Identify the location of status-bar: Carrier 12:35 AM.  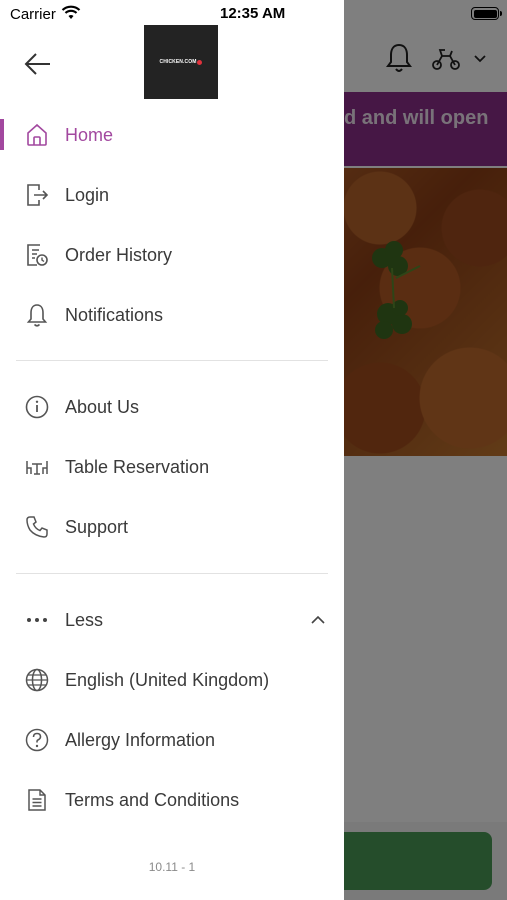
(253, 14).